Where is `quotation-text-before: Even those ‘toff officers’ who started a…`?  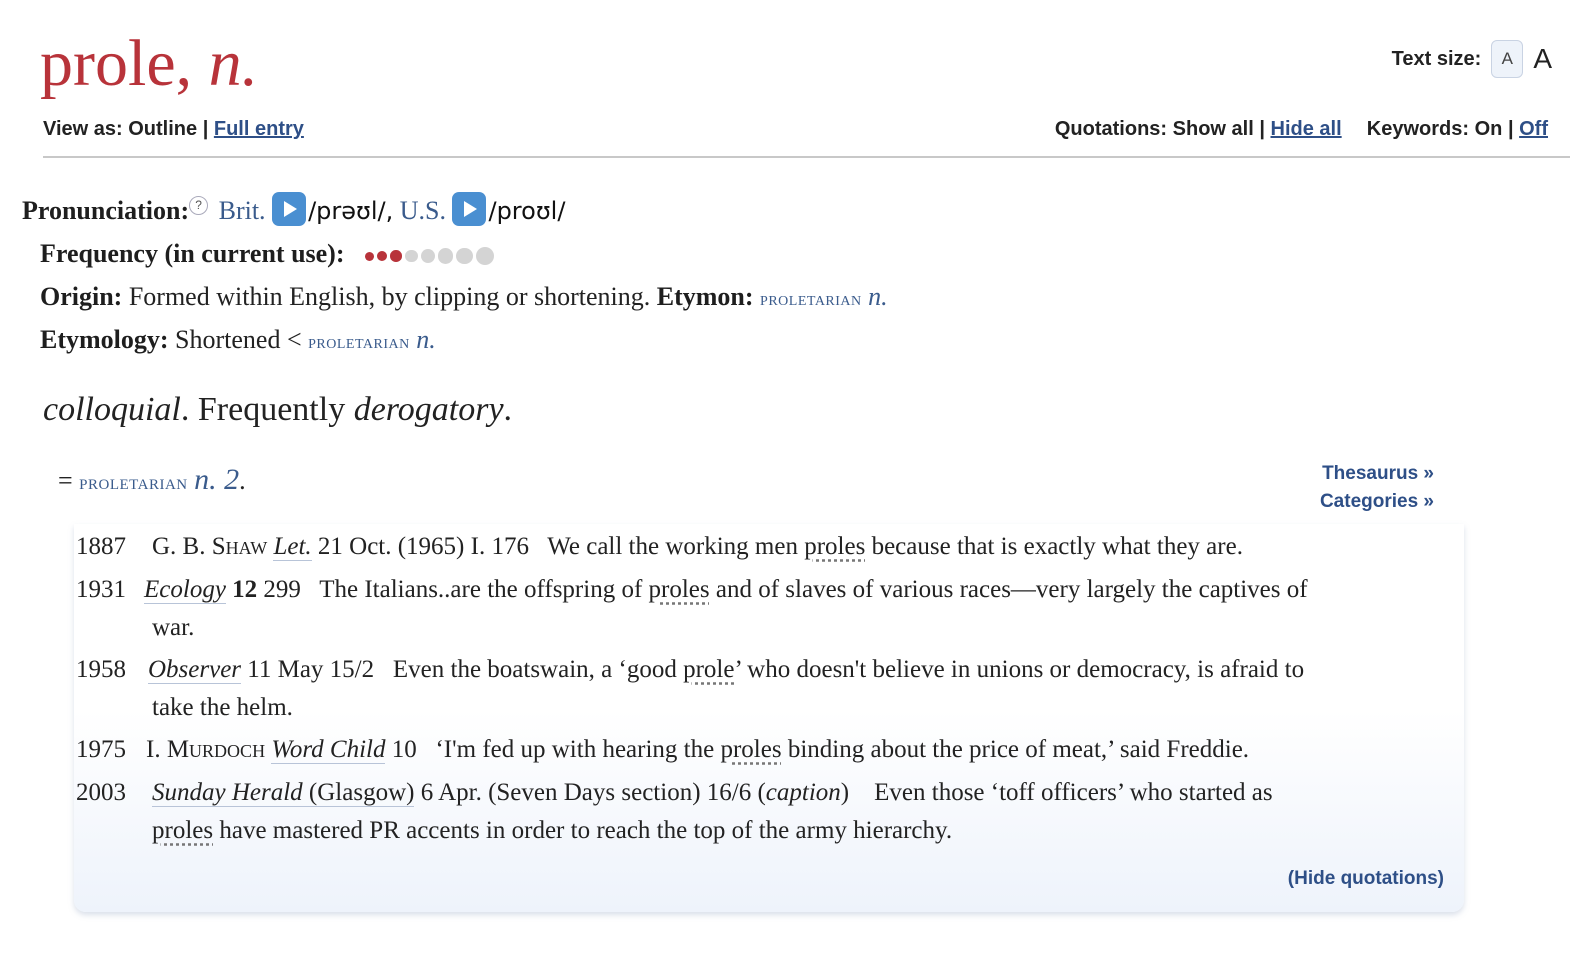 quotation-text-before: Even those ‘toff officers’ who started a… is located at coordinates (1073, 792).